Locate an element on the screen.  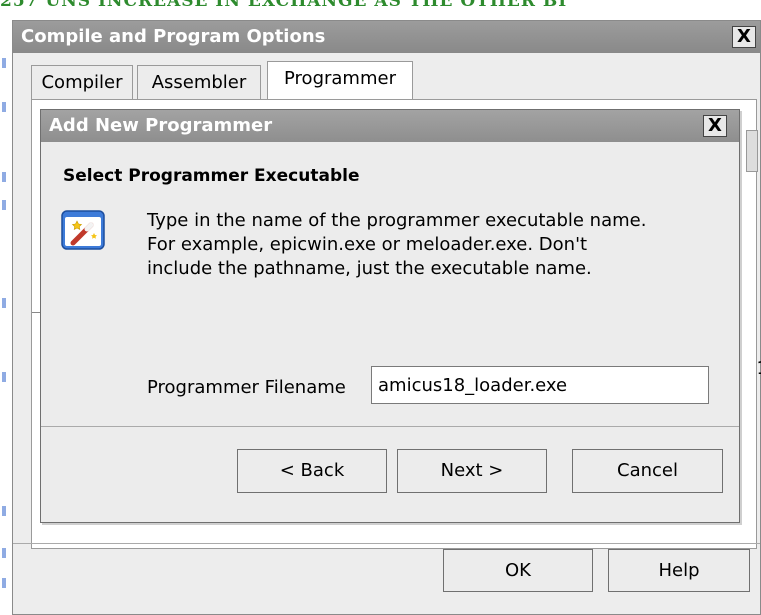
tab-assembler: Assembler is located at coordinates (199, 82).